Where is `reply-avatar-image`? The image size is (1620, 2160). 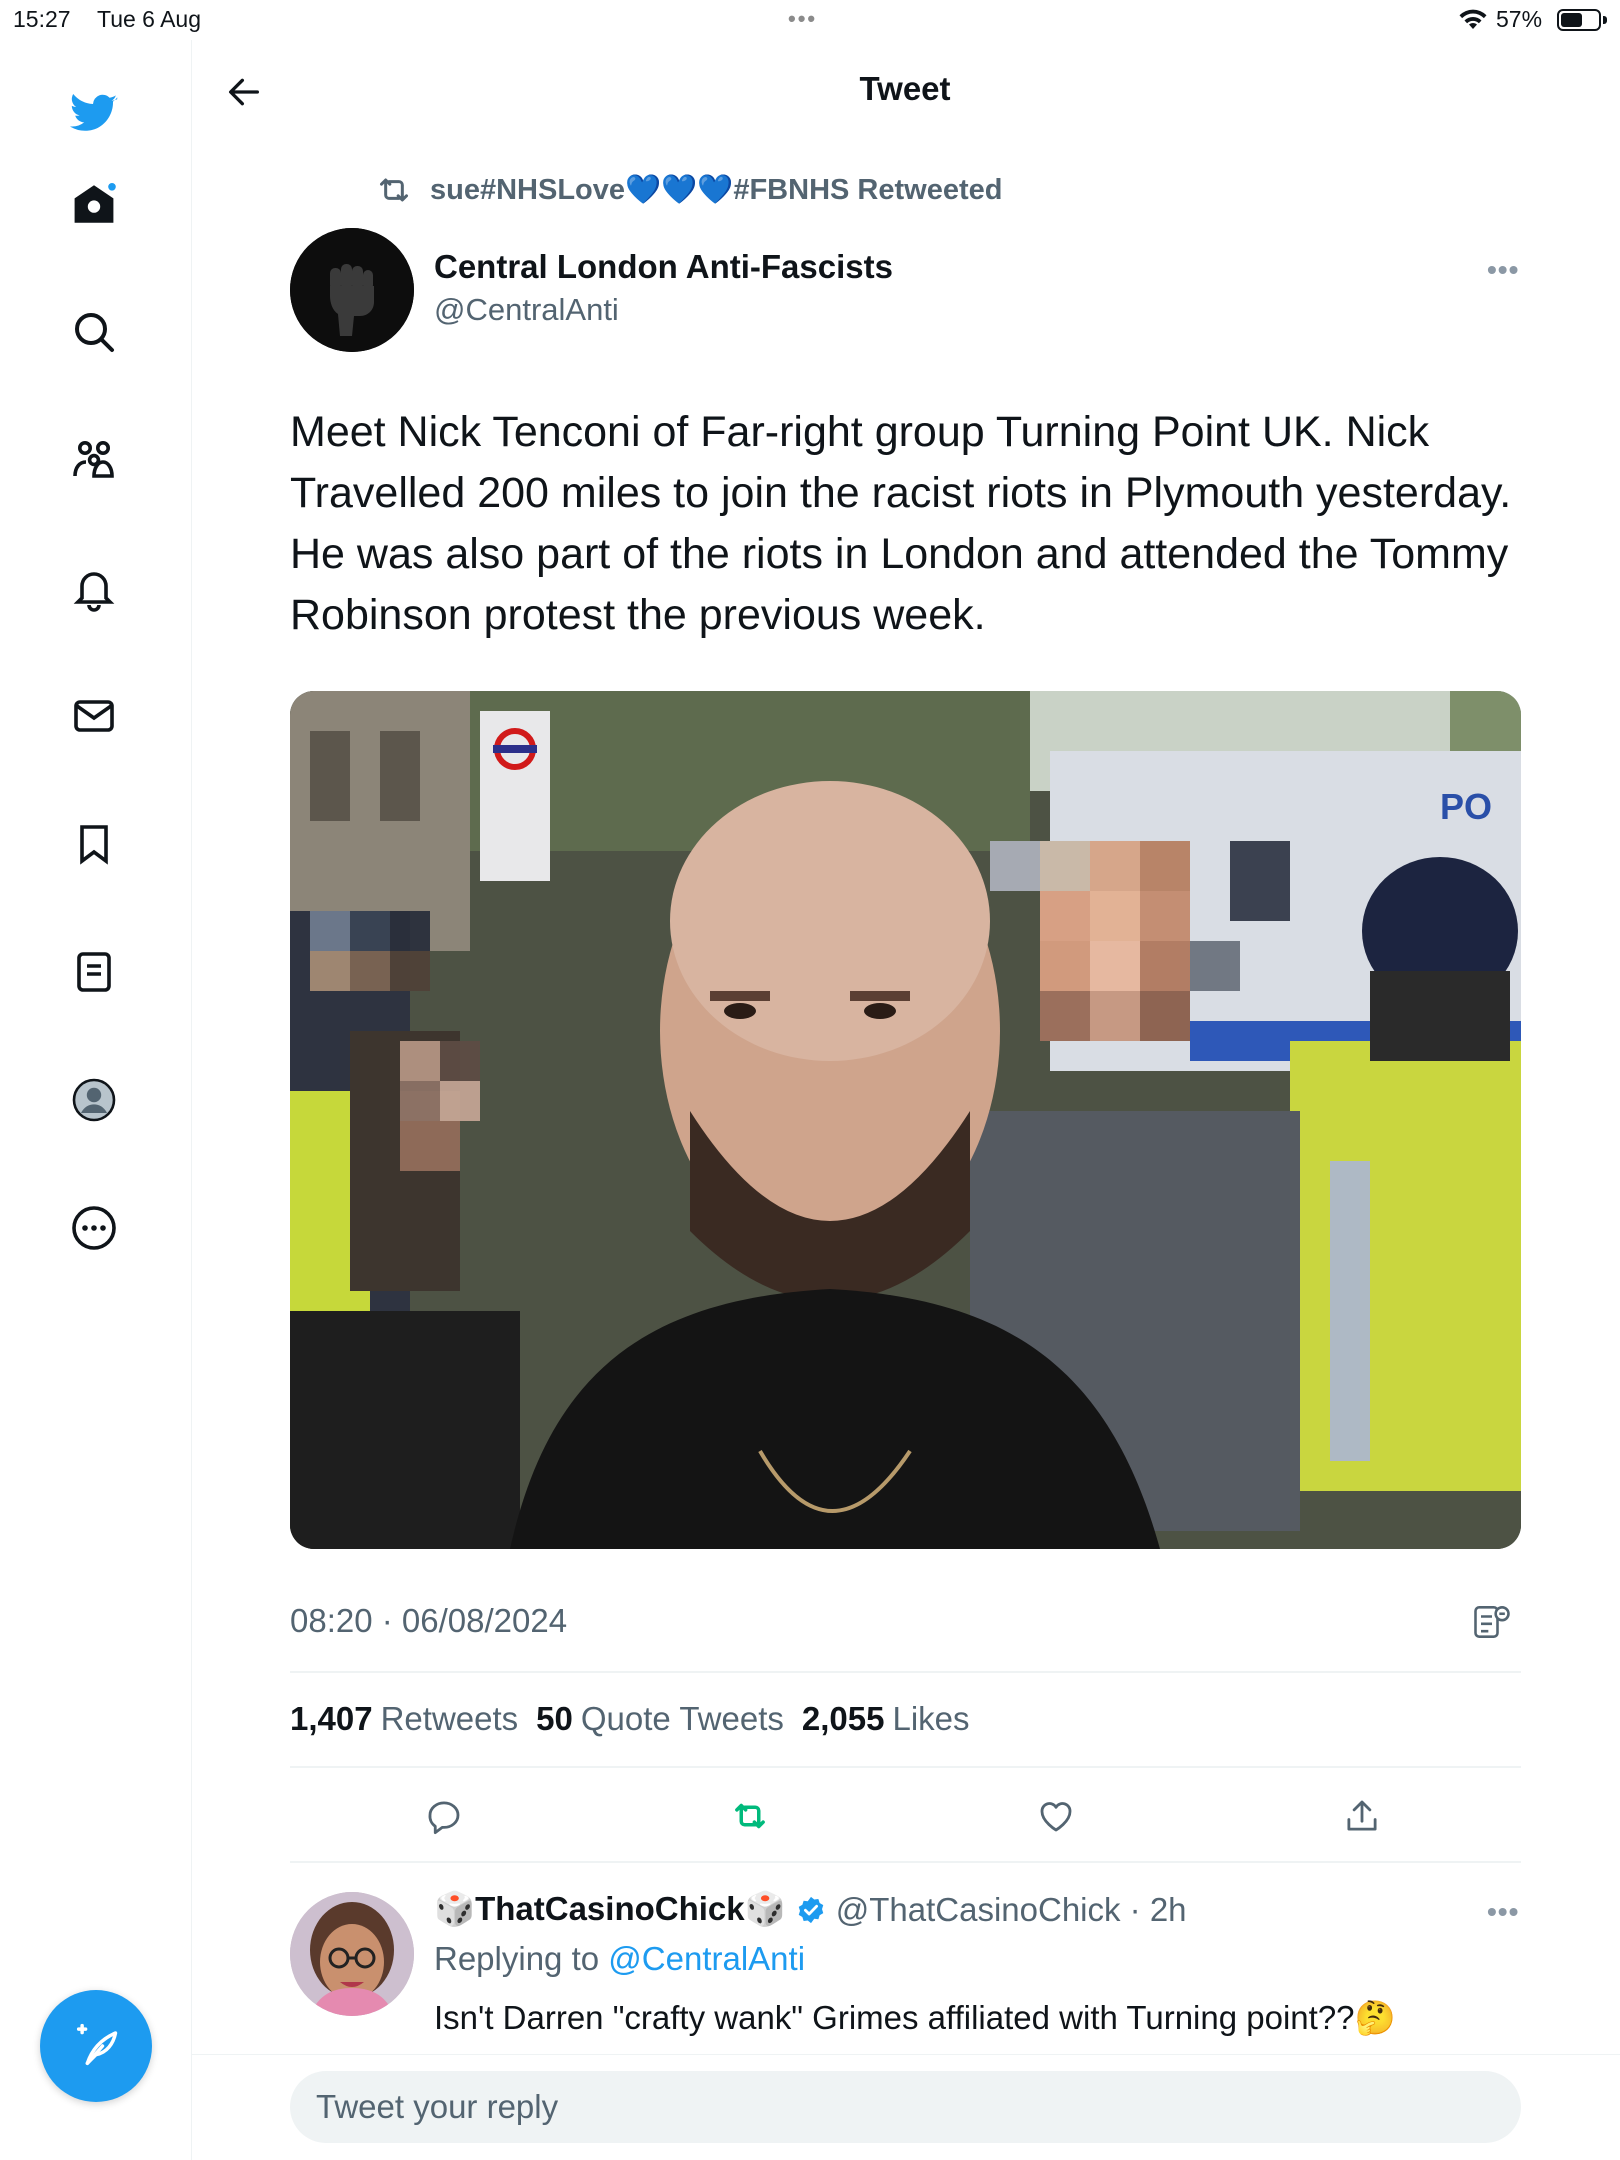 reply-avatar-image is located at coordinates (352, 1954).